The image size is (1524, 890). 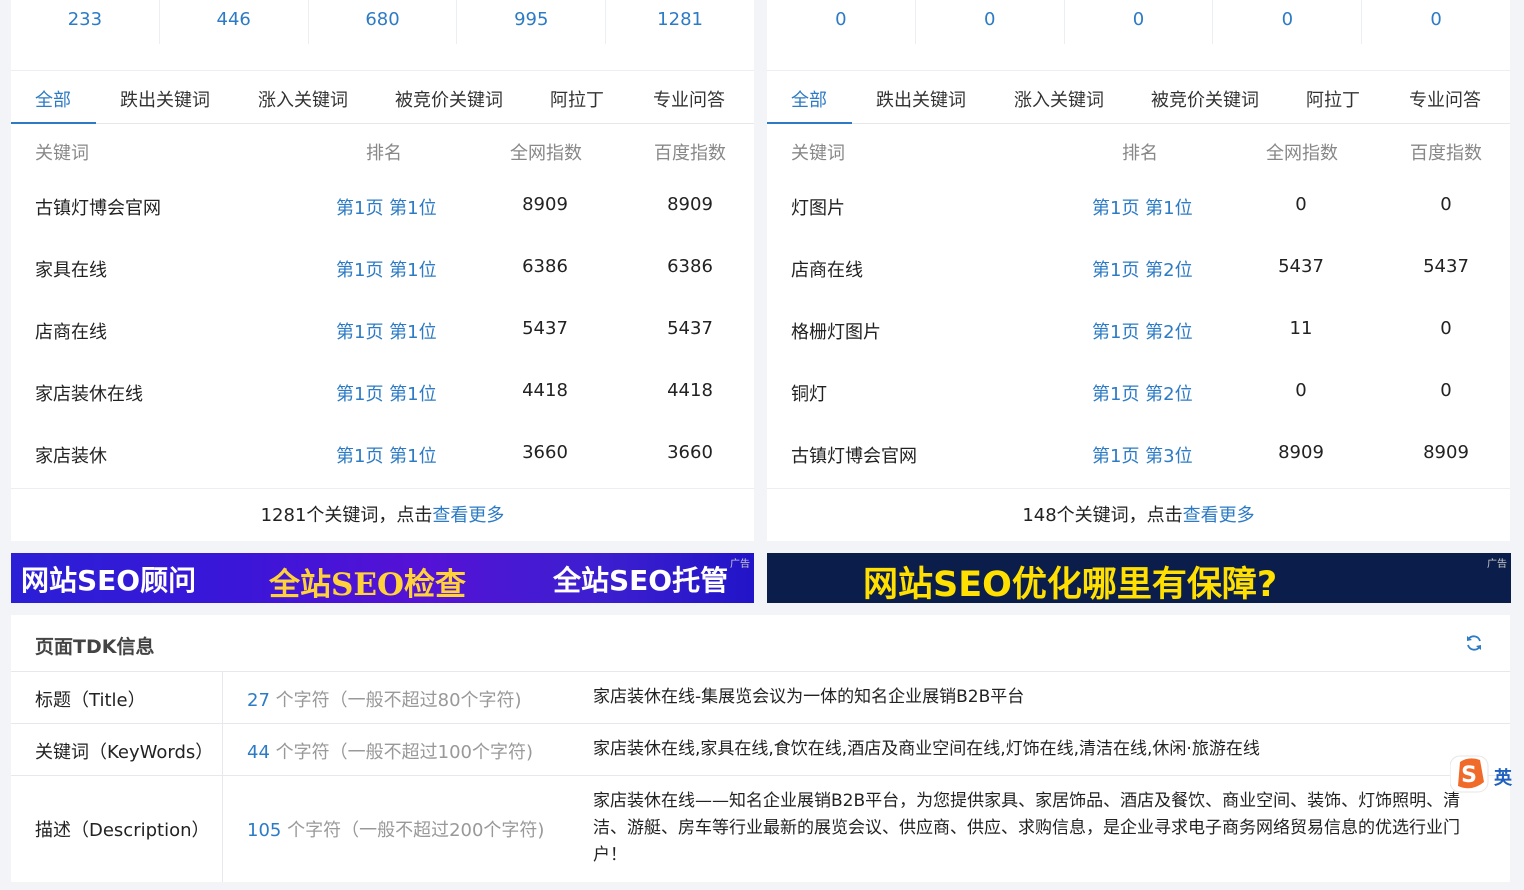 I want to click on table-row: 家店装休在线 第1页 第1位 4418 4418, so click(x=382, y=395).